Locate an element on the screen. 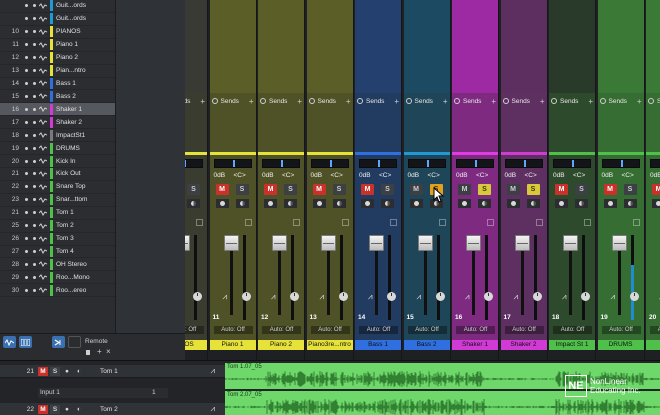  track-name: DRUMS is located at coordinates (68, 148).